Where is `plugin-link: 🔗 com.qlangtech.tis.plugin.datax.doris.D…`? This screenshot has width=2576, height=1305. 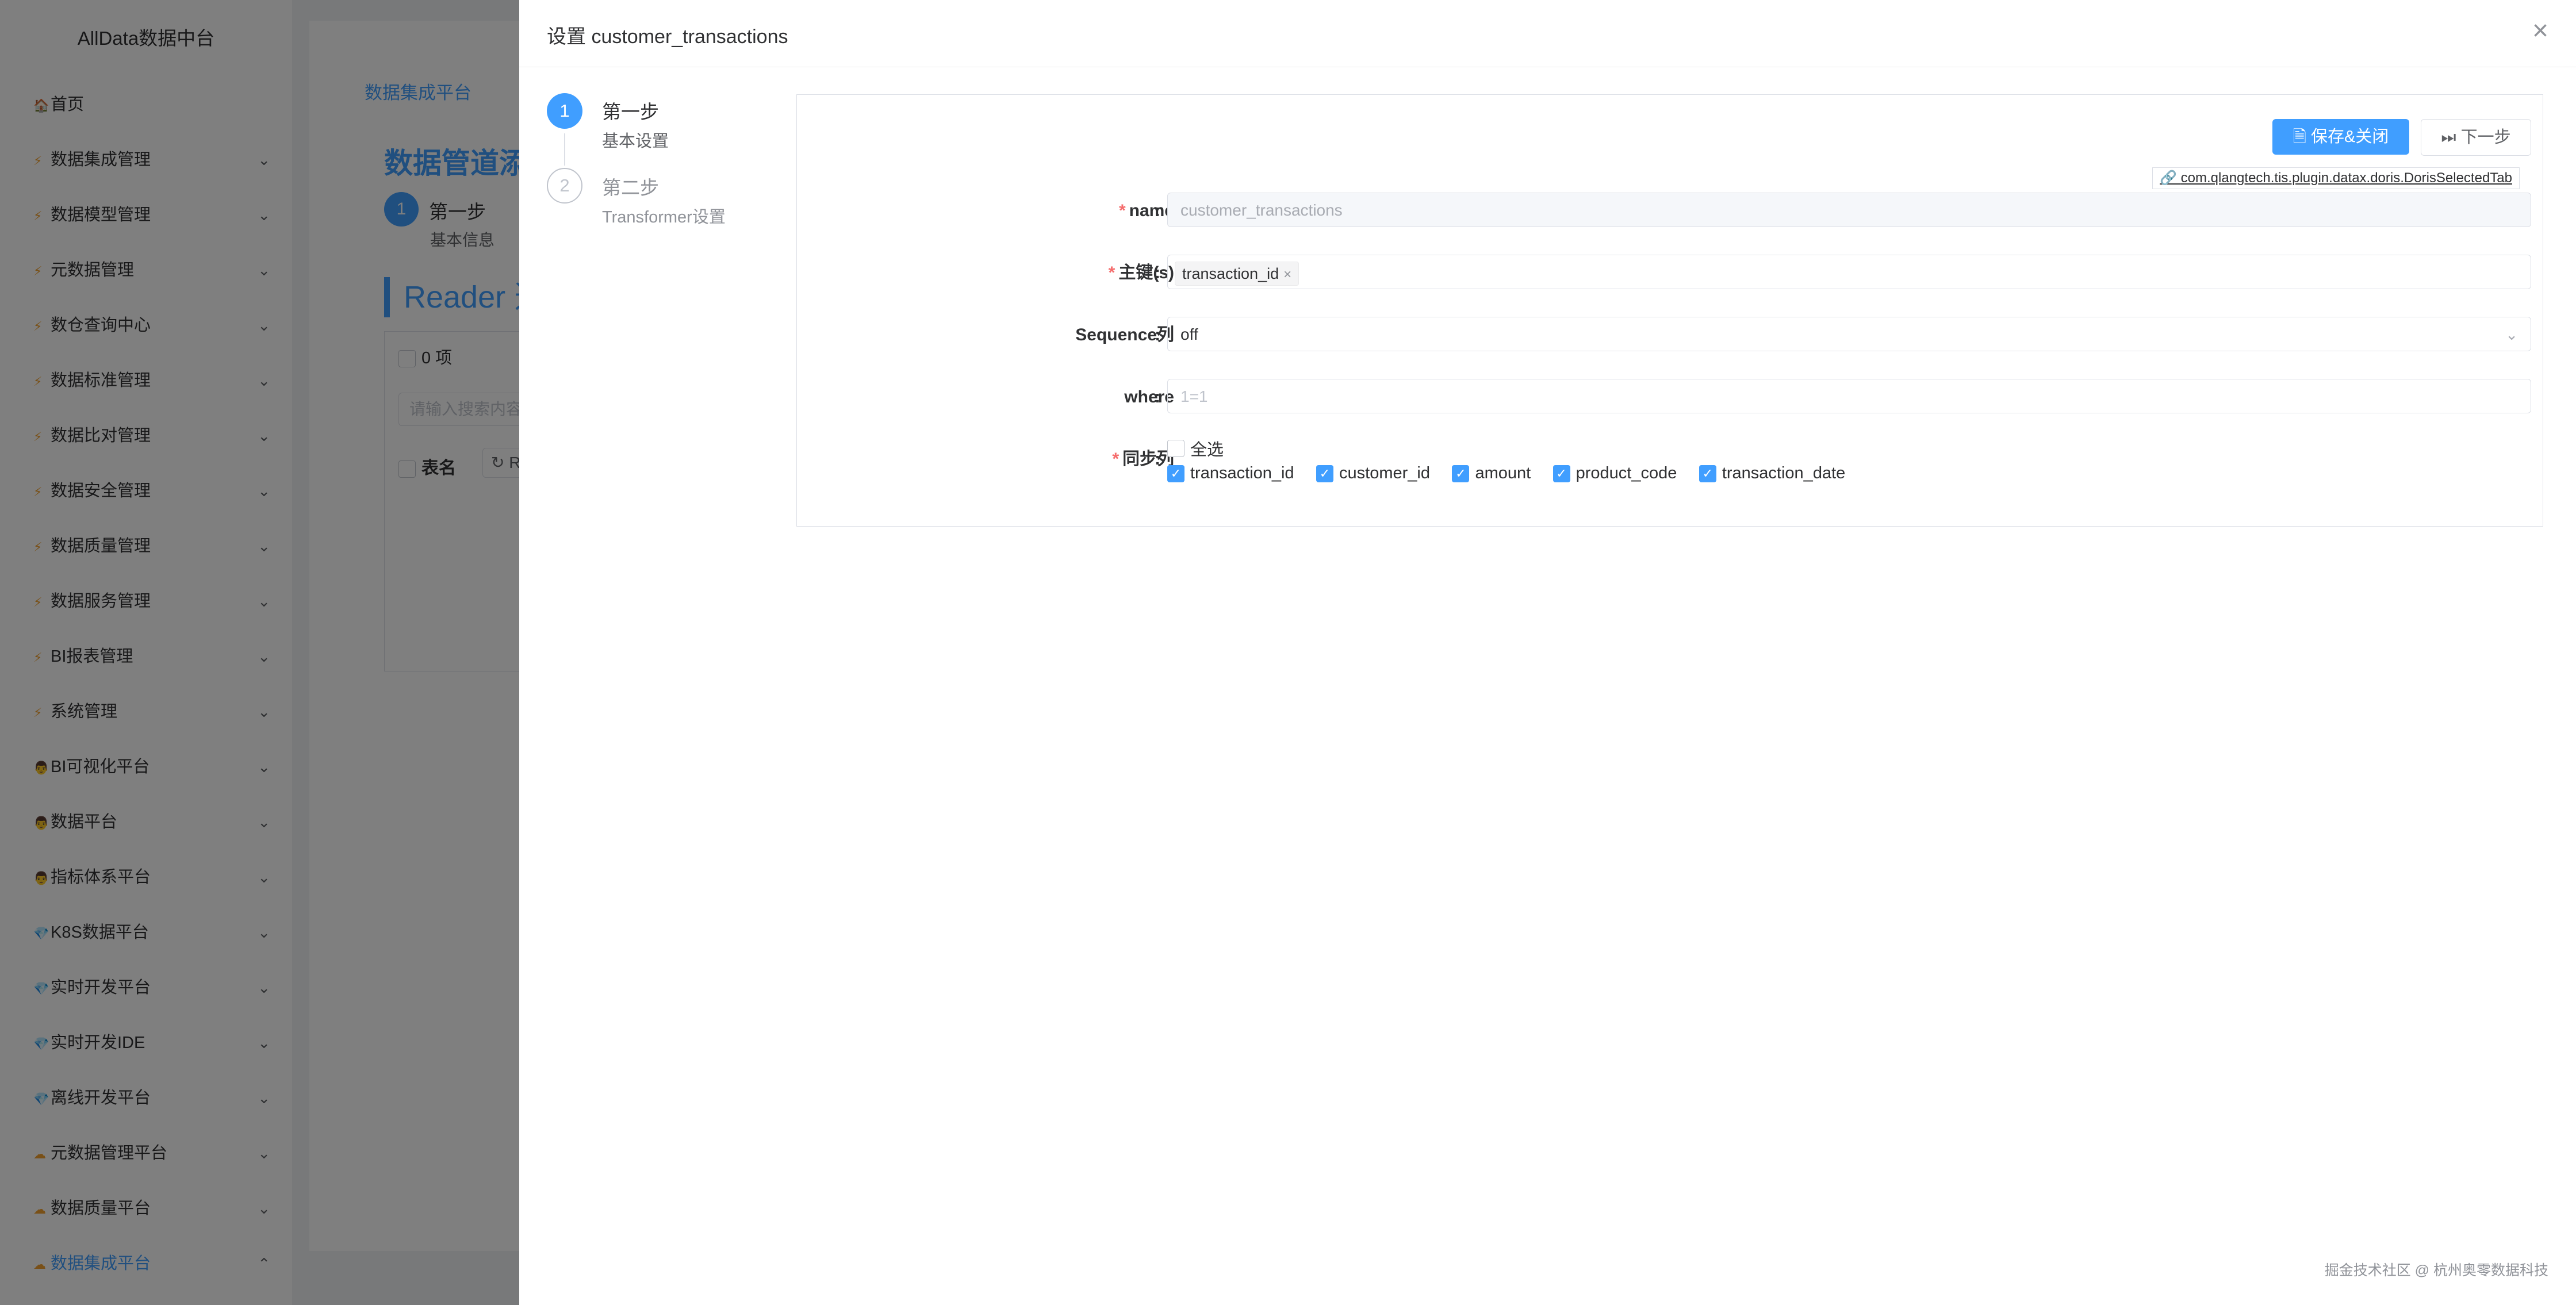
plugin-link: 🔗 com.qlangtech.tis.plugin.datax.doris.D… is located at coordinates (2336, 178).